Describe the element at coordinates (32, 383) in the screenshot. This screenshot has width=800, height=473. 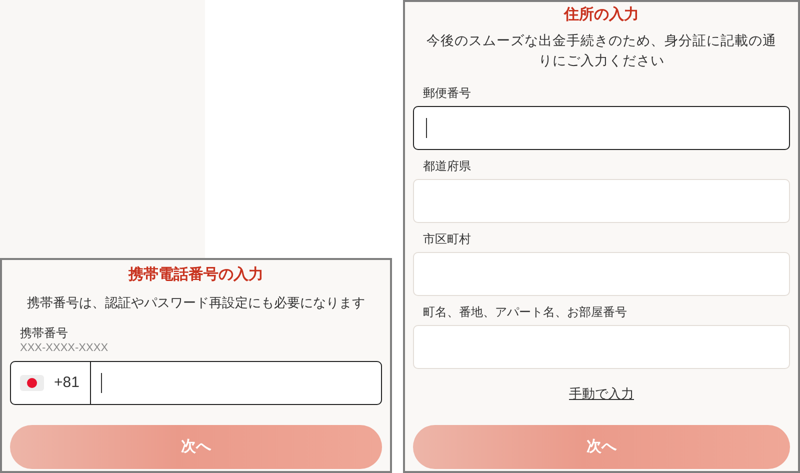
I see `flag-icon` at that location.